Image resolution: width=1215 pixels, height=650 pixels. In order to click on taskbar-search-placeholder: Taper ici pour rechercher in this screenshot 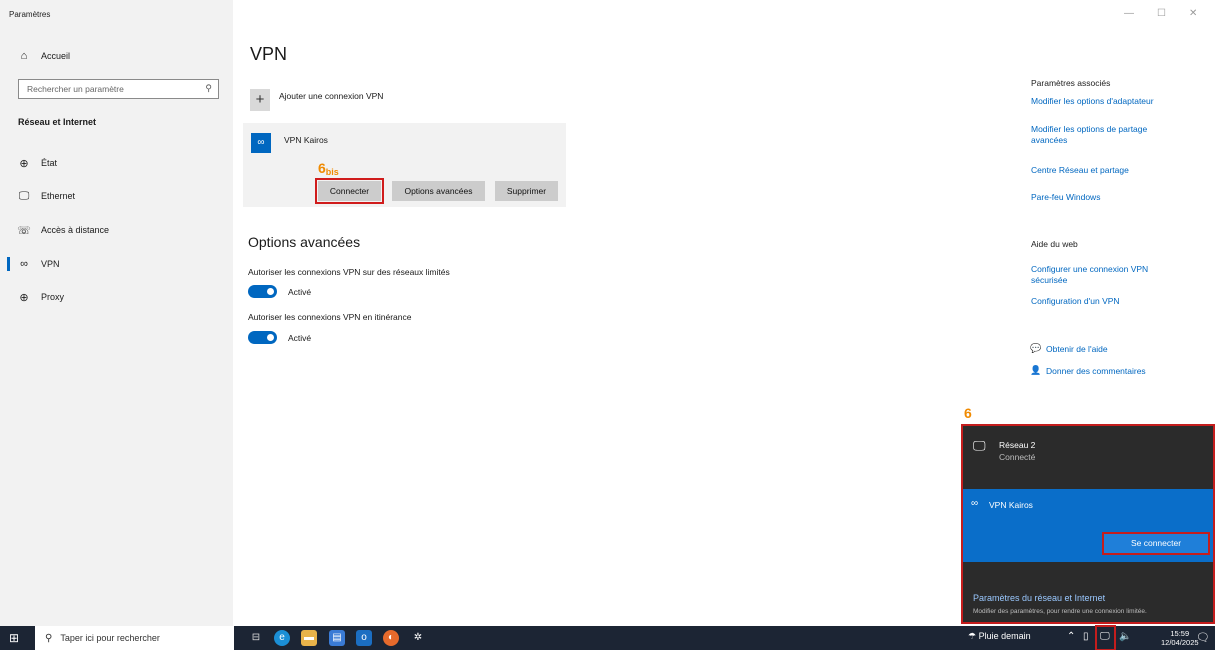, I will do `click(110, 638)`.